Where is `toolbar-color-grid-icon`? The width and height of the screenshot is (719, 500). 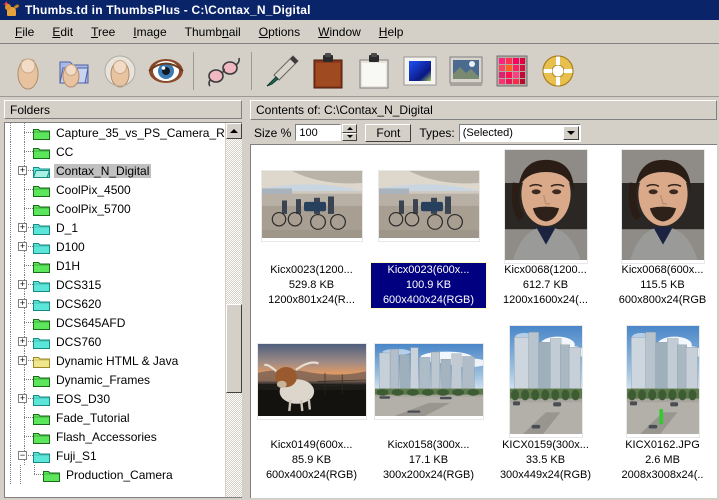
toolbar-color-grid-icon is located at coordinates (512, 71).